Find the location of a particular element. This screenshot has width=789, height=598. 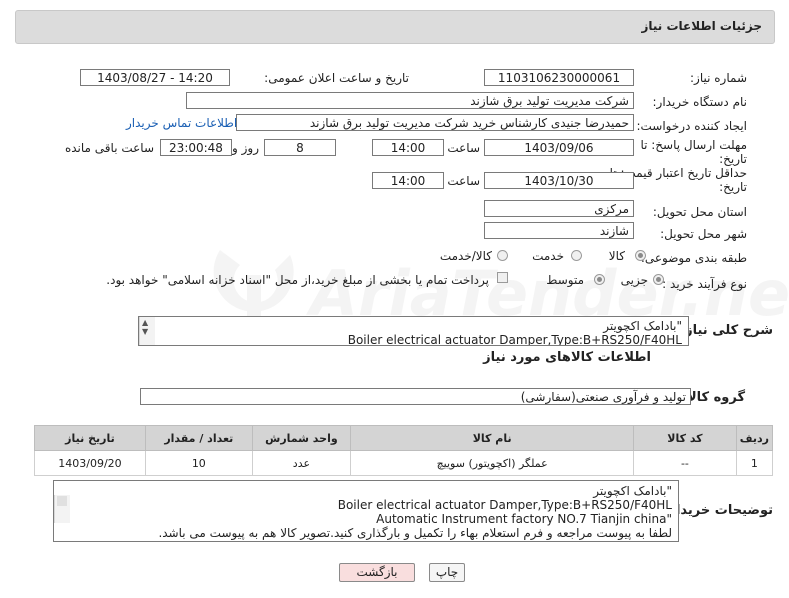

page-title: جزئیات اطلاعات نیاز is located at coordinates (701, 26).